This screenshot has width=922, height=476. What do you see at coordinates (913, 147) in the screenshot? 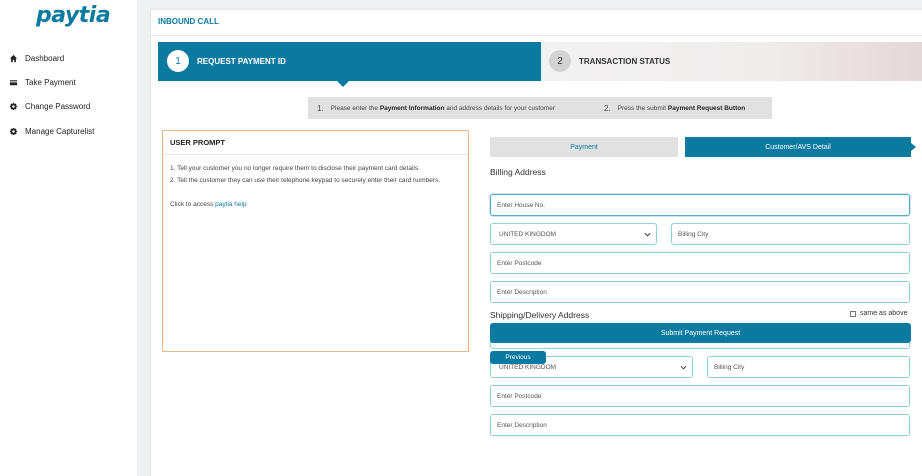
I see `tab-active-pointer` at bounding box center [913, 147].